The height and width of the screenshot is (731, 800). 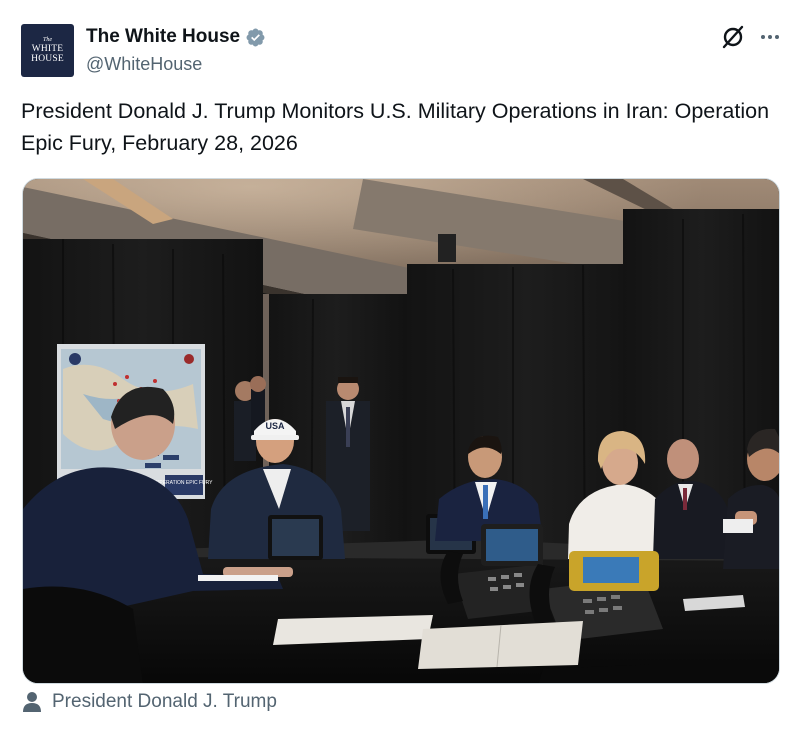 What do you see at coordinates (47, 40) in the screenshot?
I see `avatar-text-small: The` at bounding box center [47, 40].